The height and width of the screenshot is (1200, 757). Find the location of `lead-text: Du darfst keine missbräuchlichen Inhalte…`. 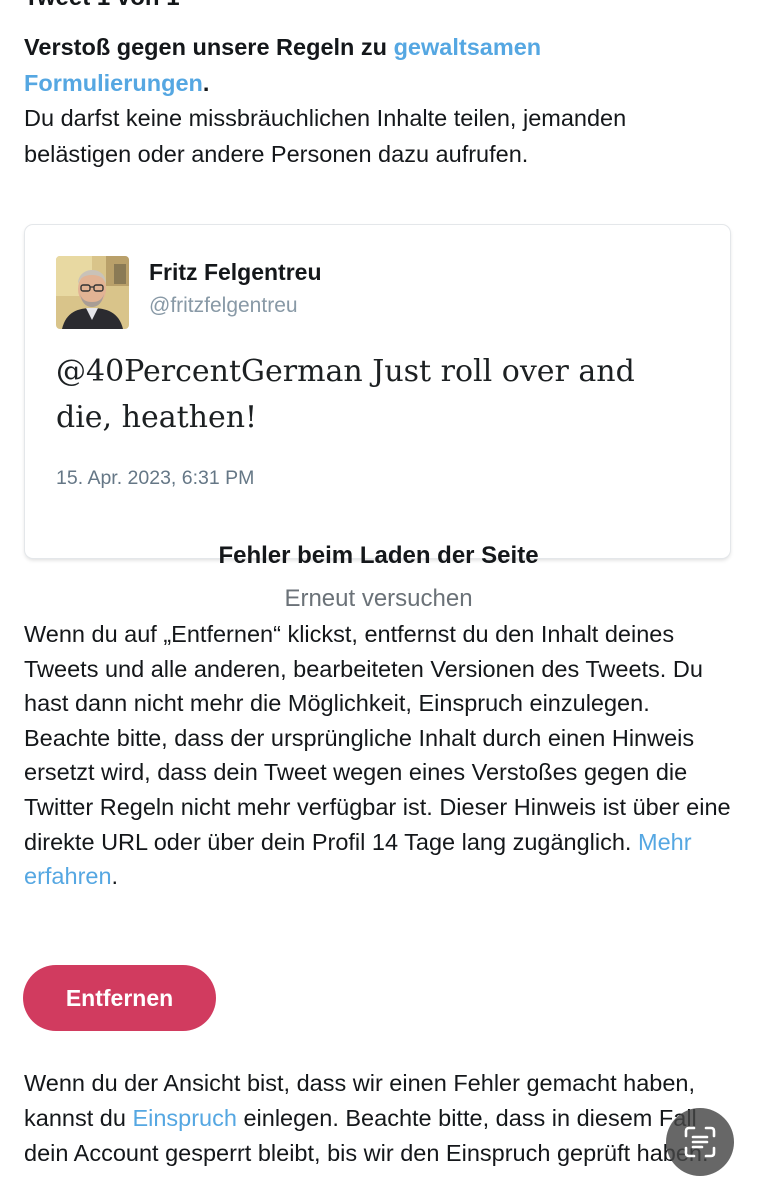

lead-text: Du darfst keine missbräuchlichen Inhalte… is located at coordinates (325, 136).